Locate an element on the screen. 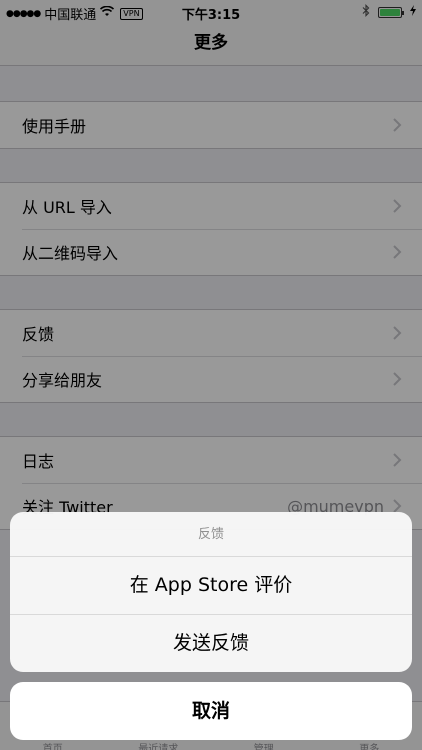 This screenshot has height=750, width=422. cancel-button: 取消 is located at coordinates (211, 711).